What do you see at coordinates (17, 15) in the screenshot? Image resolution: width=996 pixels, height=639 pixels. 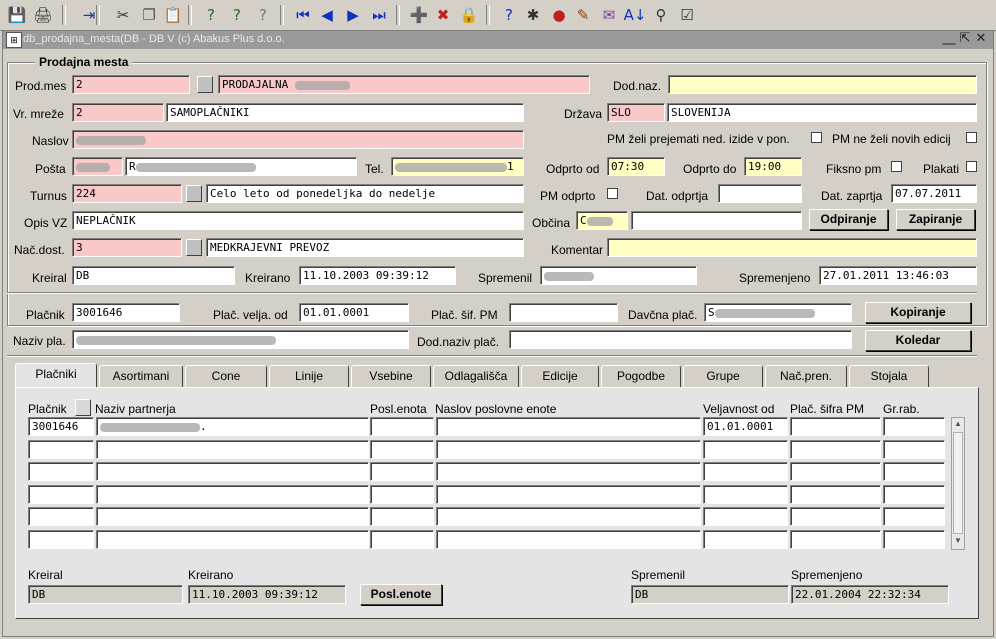 I see `save-icon: 💾` at bounding box center [17, 15].